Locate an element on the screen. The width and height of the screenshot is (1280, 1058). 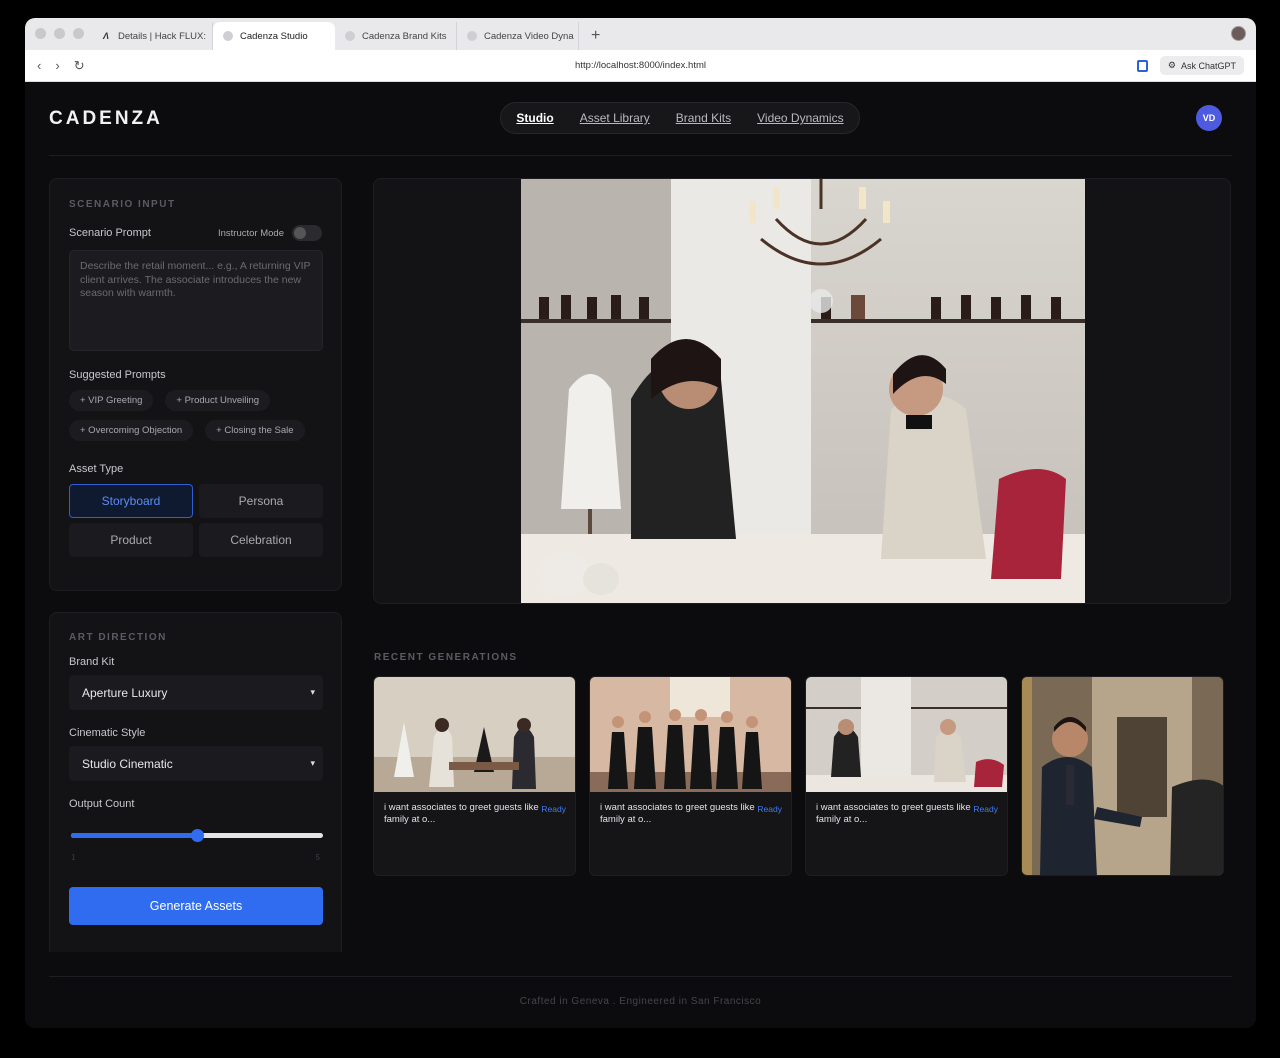
slider-max-label: 5 is located at coordinates (317, 857).